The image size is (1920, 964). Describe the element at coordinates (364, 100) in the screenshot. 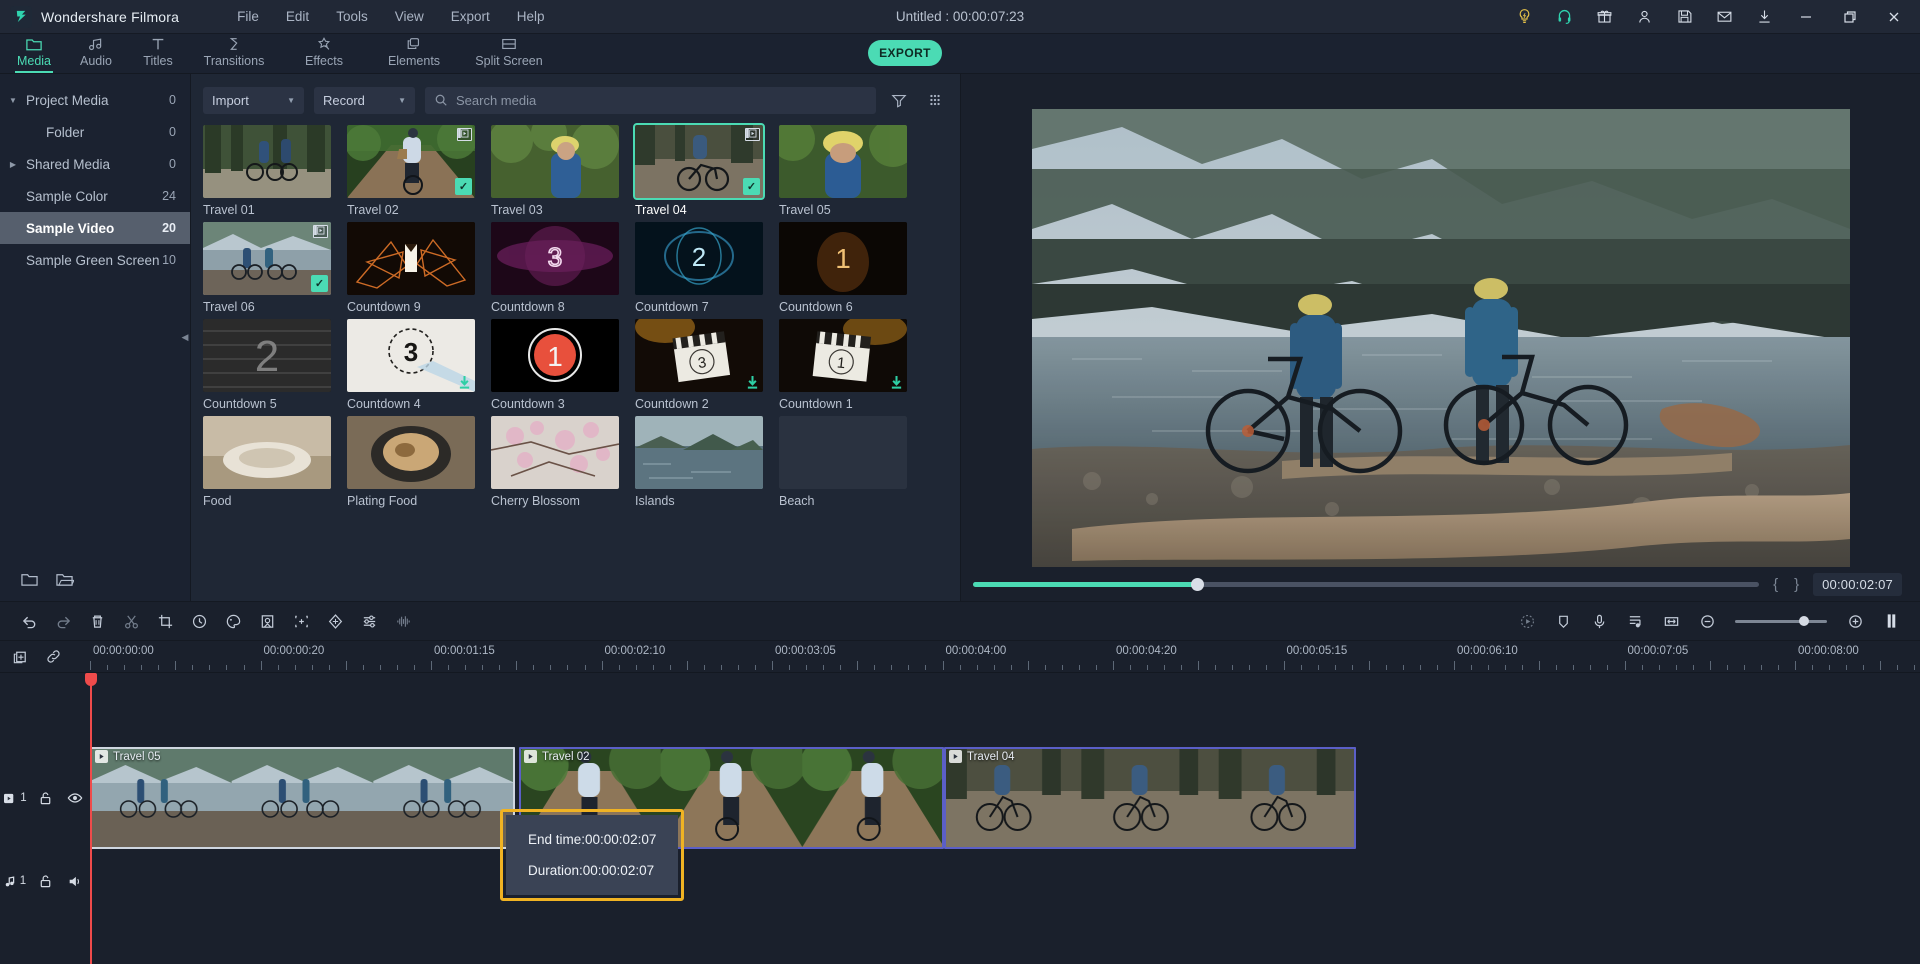

I see `record-dropdown: Record ▼` at that location.